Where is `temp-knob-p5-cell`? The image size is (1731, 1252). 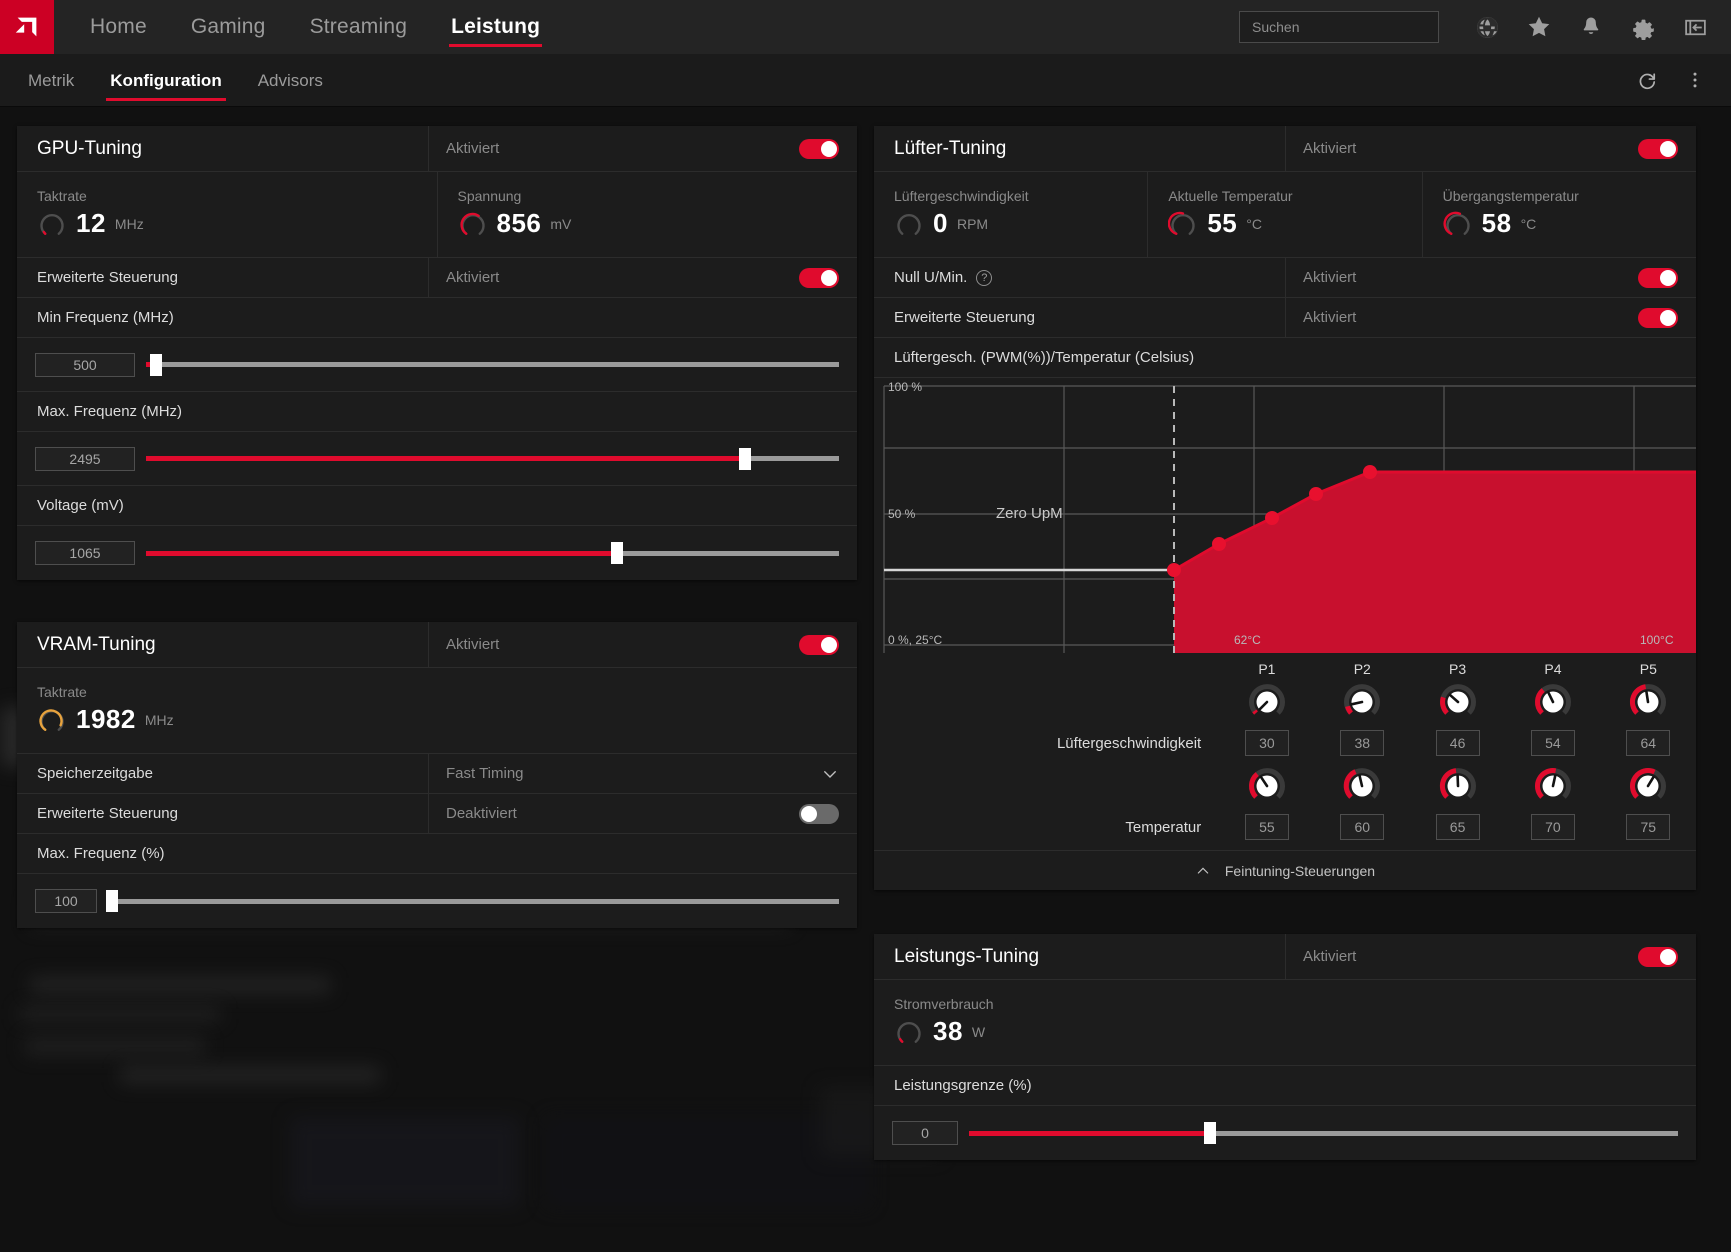 temp-knob-p5-cell is located at coordinates (1648, 785).